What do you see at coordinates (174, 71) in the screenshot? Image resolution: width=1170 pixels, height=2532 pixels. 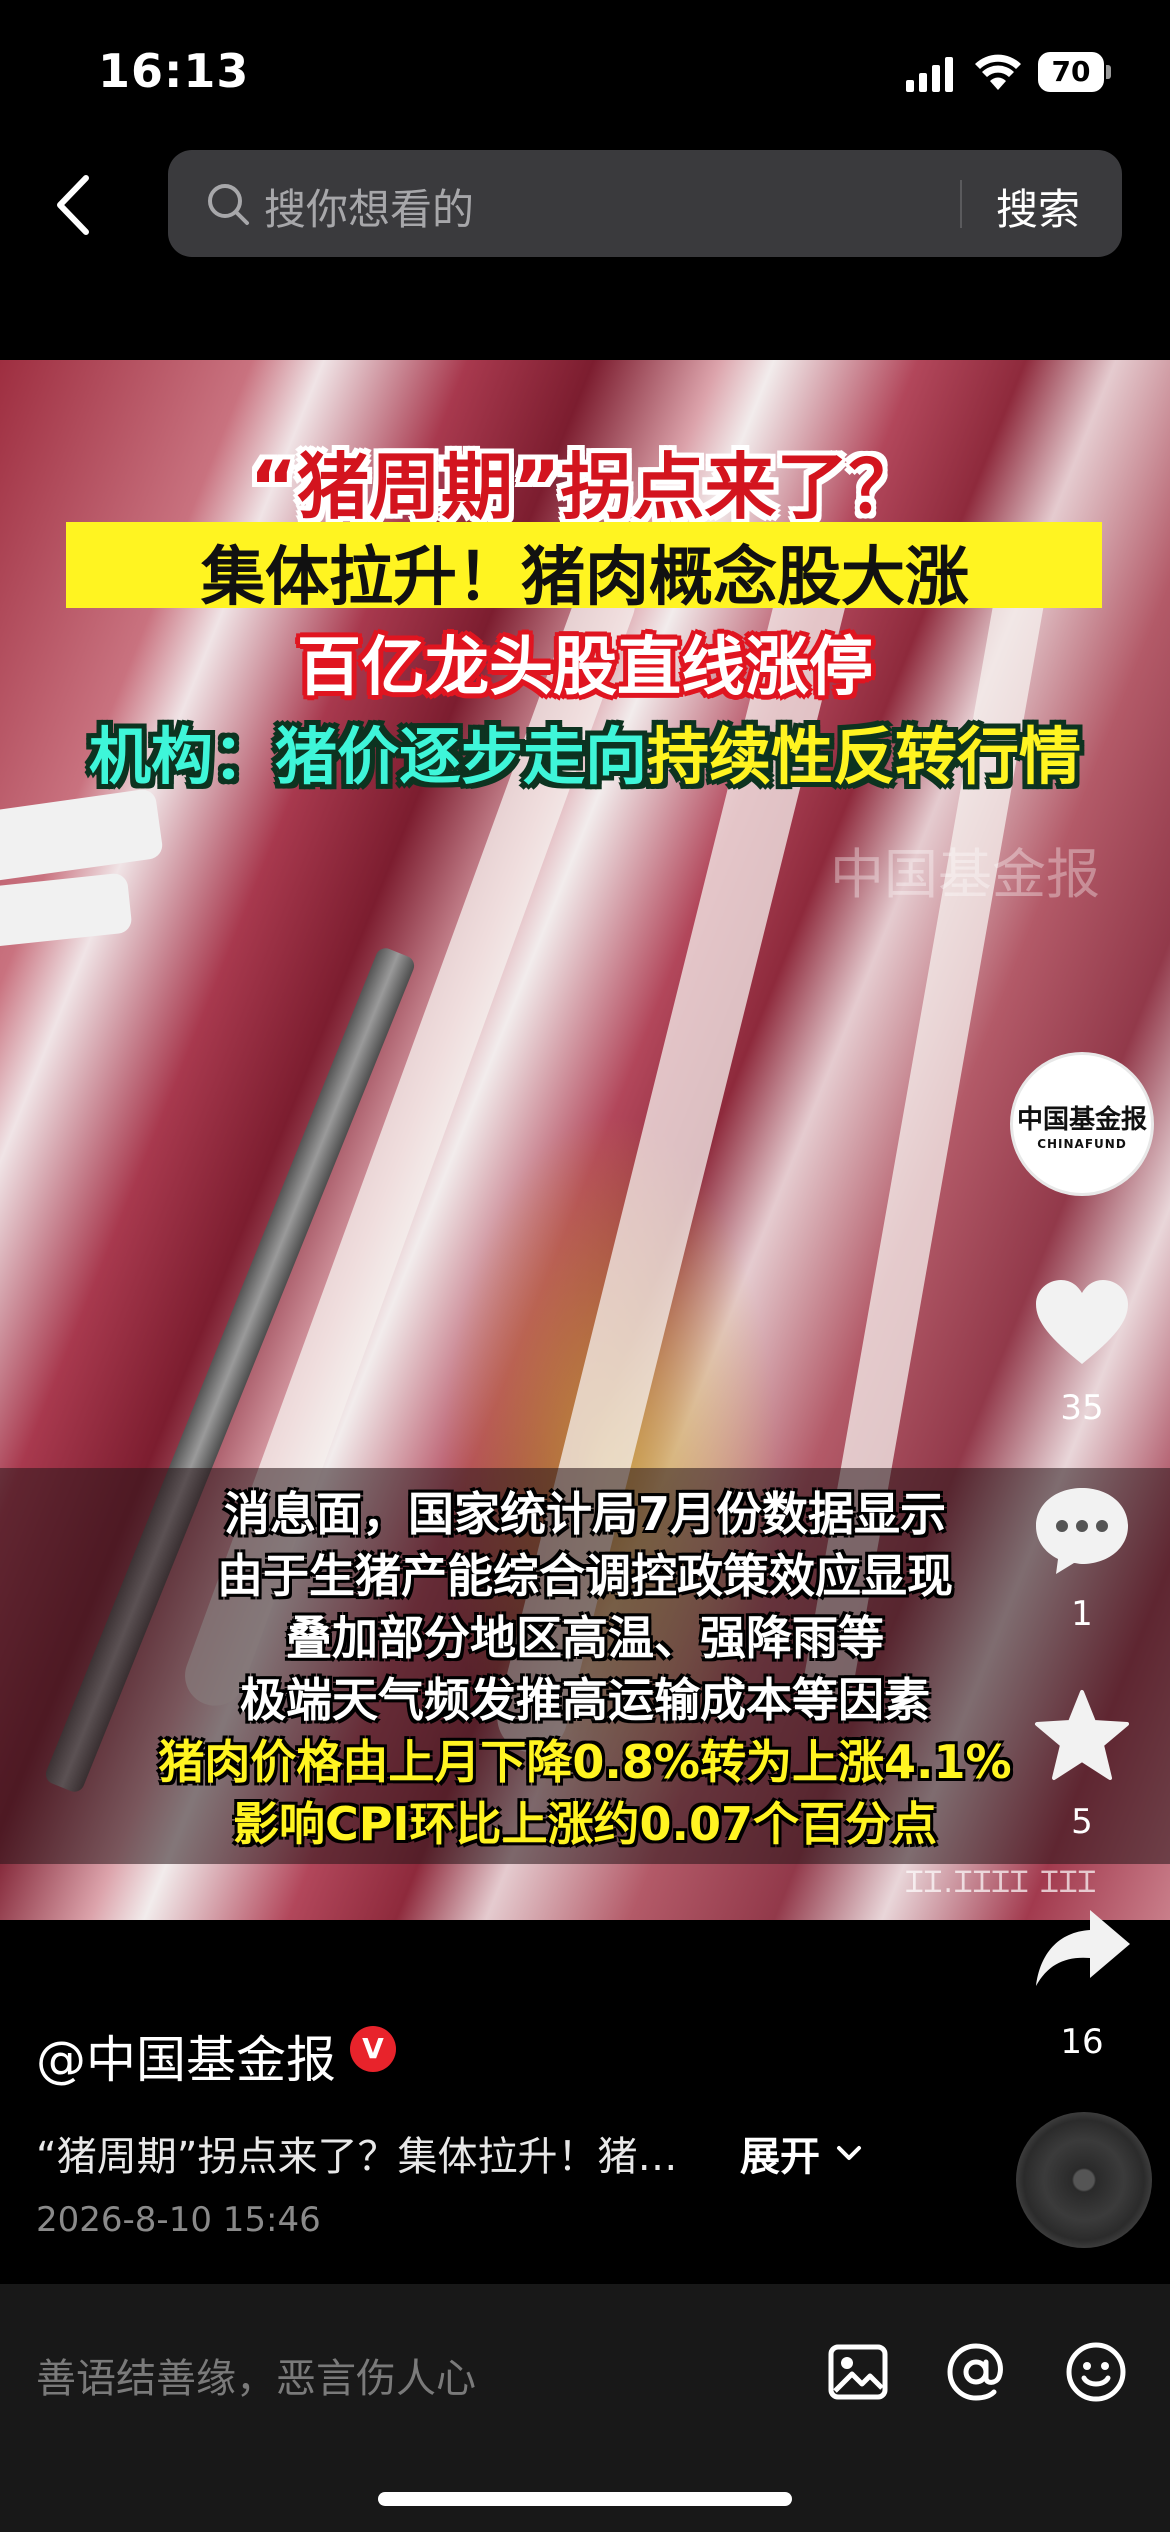 I see `status-time: 16:13` at bounding box center [174, 71].